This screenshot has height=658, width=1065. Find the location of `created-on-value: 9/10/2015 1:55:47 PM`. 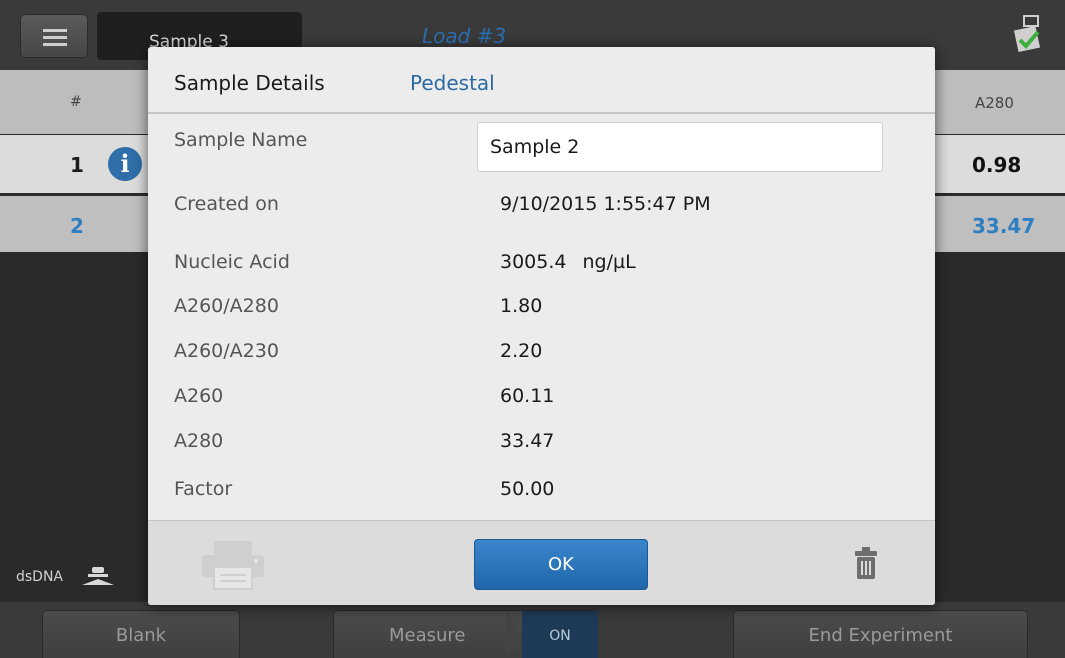

created-on-value: 9/10/2015 1:55:47 PM is located at coordinates (605, 204).